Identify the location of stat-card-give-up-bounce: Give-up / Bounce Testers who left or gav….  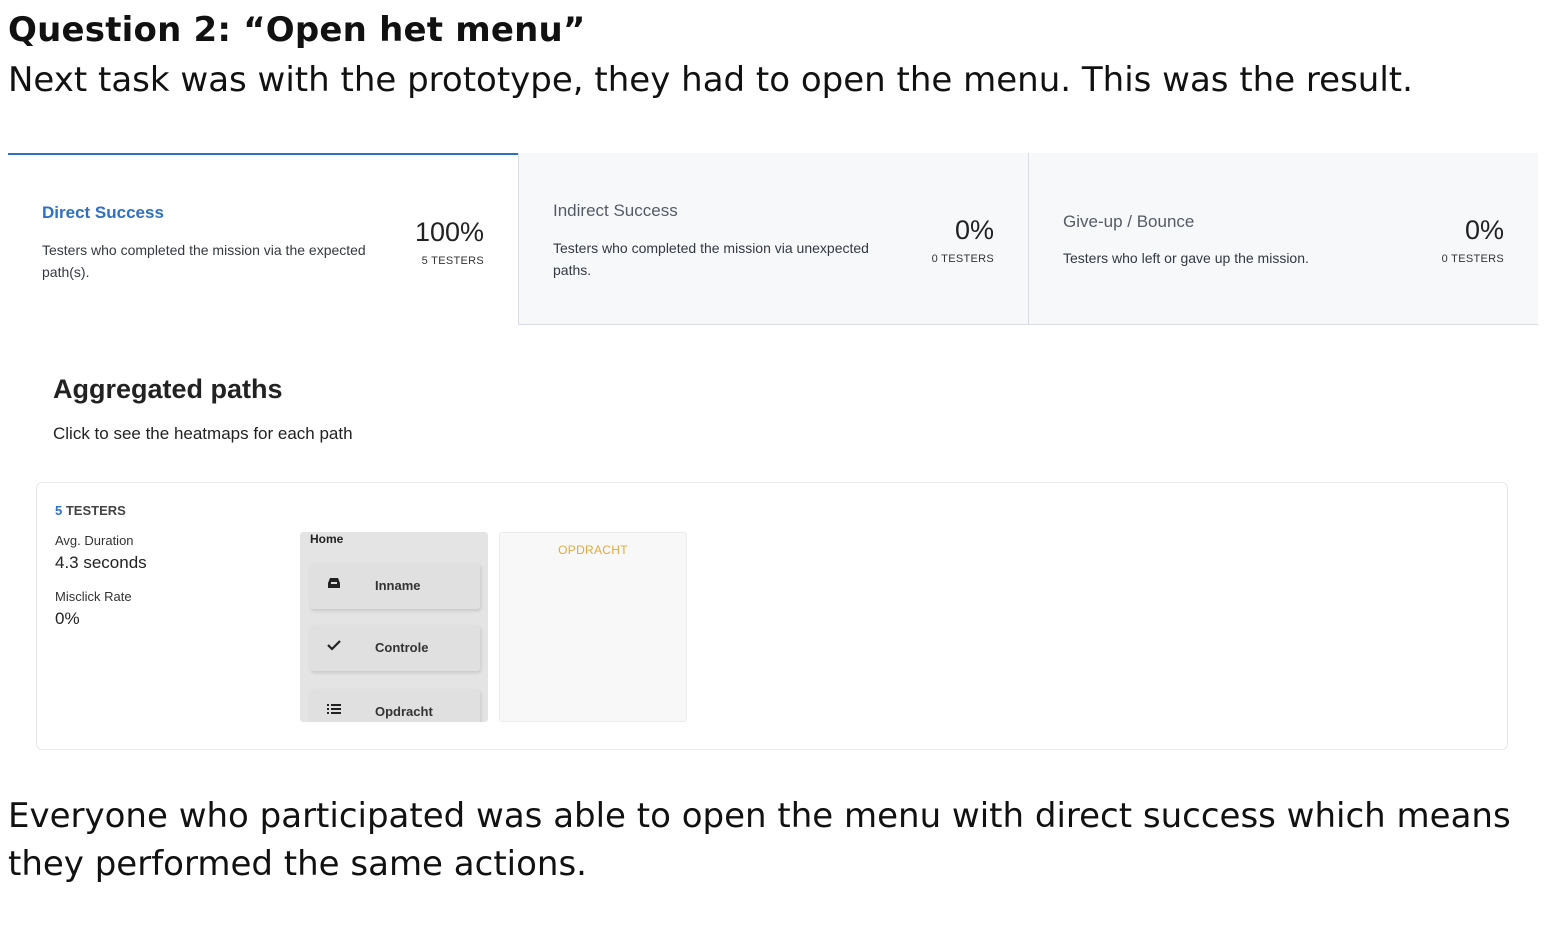
(1283, 239).